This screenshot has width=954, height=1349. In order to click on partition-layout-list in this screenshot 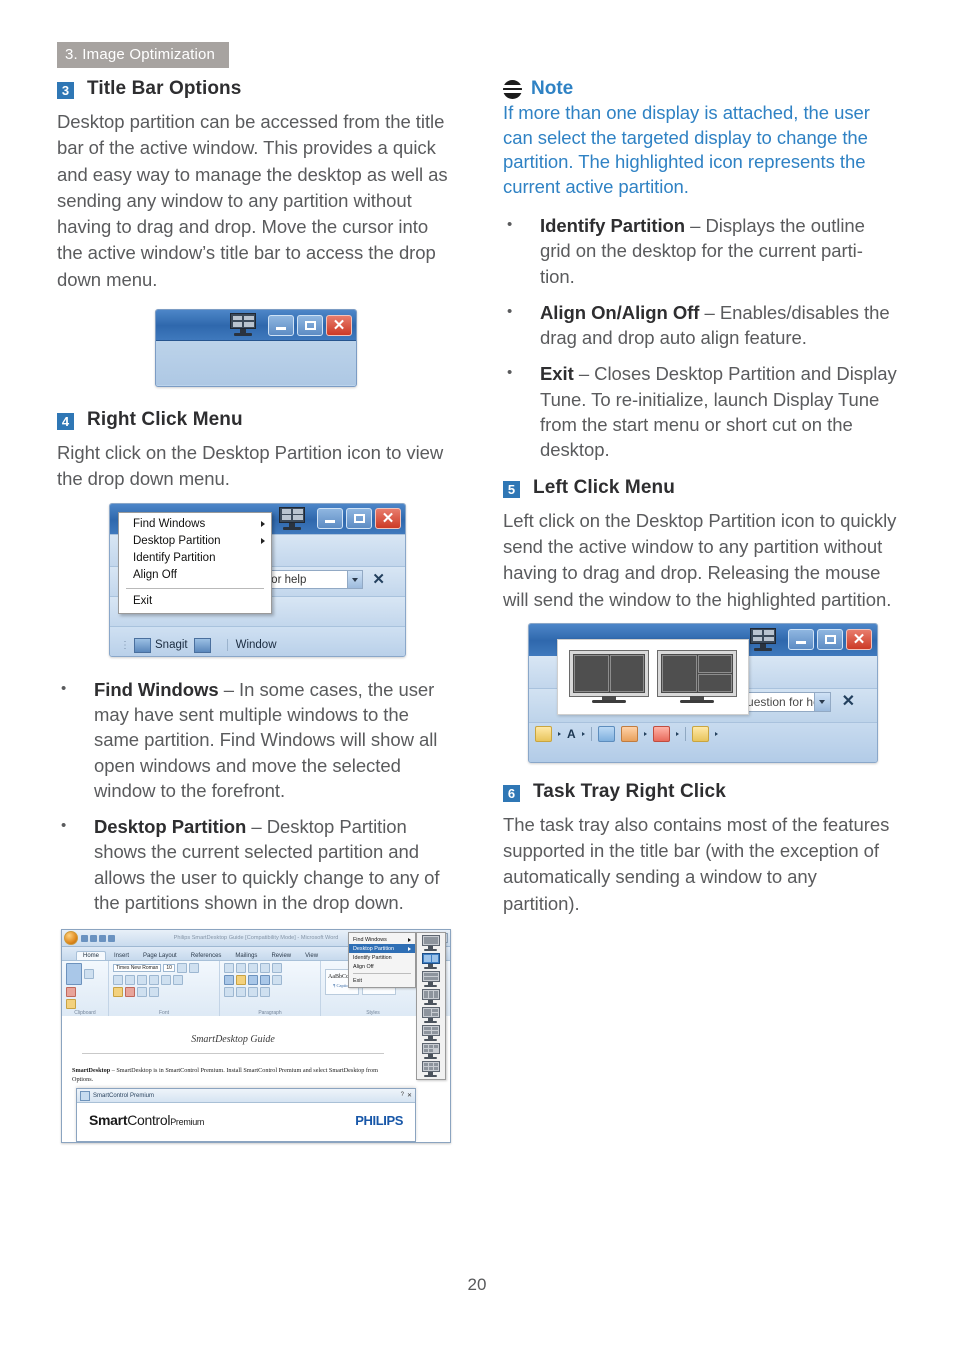, I will do `click(431, 1006)`.